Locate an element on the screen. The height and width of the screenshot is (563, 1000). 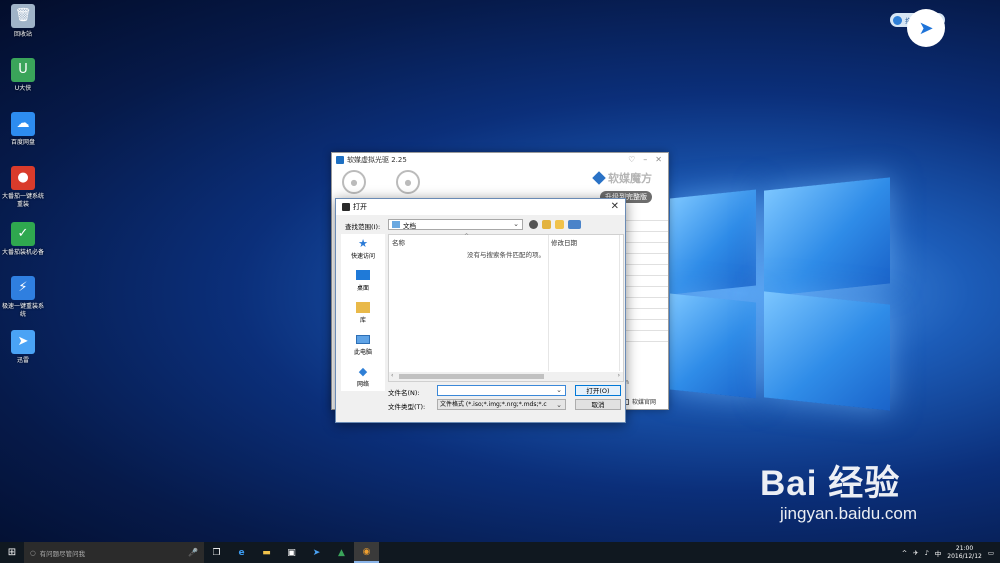
system-tray: ^ ✈ ♪ 中 21:00 2016/12/12 ▭ is located at coordinates (951, 552).